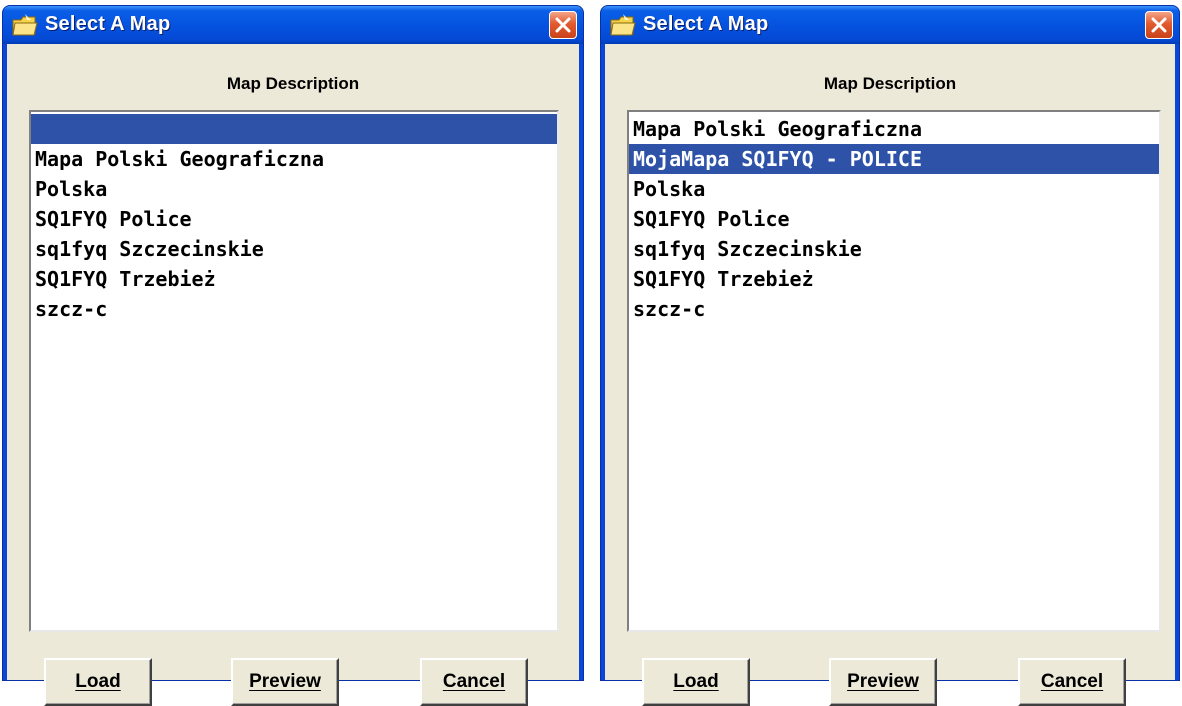 The width and height of the screenshot is (1182, 706). I want to click on list-item, so click(294, 129).